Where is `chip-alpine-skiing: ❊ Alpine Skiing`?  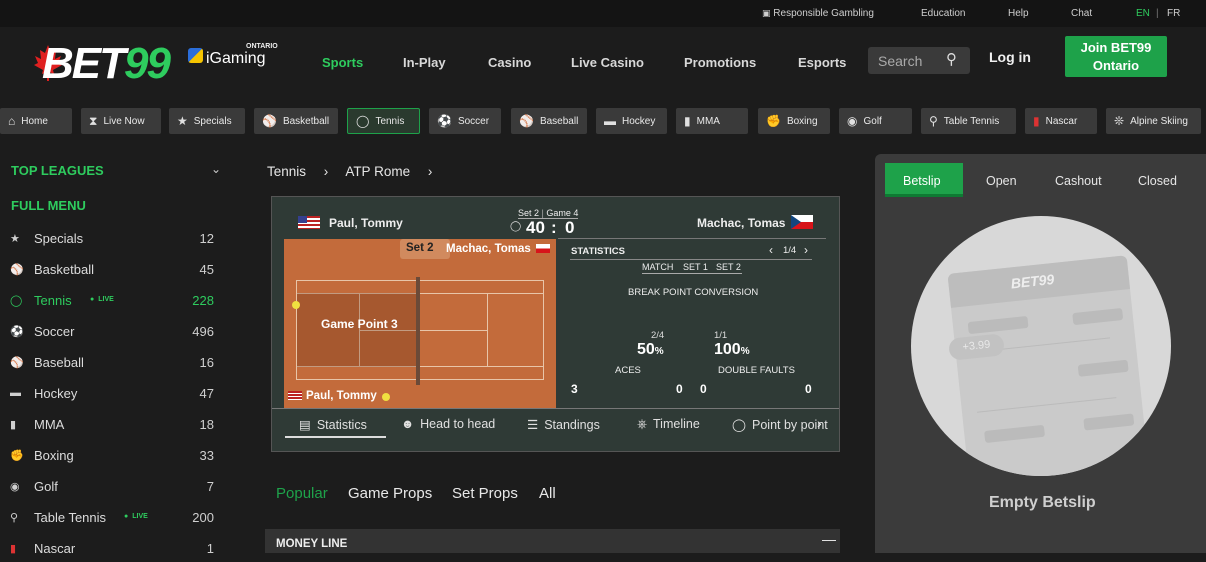 chip-alpine-skiing: ❊ Alpine Skiing is located at coordinates (1153, 121).